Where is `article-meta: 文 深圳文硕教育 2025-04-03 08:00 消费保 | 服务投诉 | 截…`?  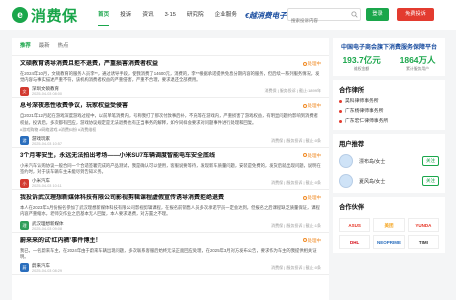 article-meta: 文 深圳文硕教育 2025-04-03 08:00 消费保 | 服务投诉 | 截… is located at coordinates (170, 91).